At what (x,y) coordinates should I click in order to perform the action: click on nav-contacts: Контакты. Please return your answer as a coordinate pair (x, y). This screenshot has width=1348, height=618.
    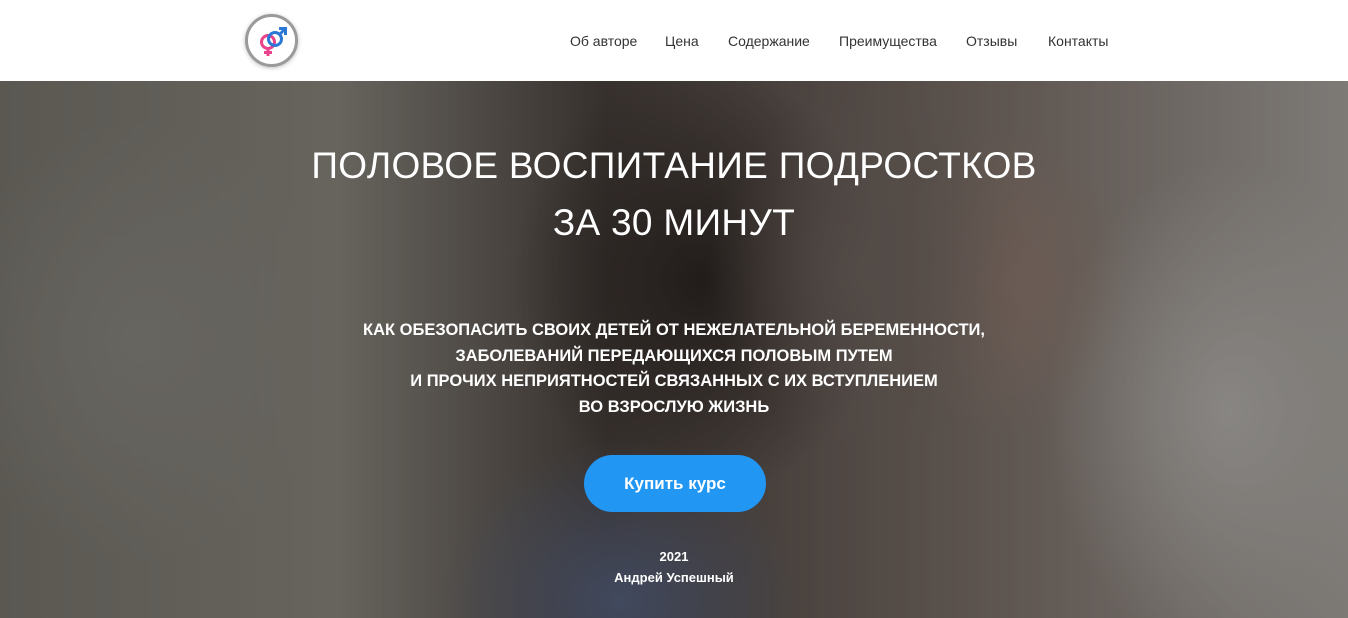
    Looking at the image, I should click on (1078, 41).